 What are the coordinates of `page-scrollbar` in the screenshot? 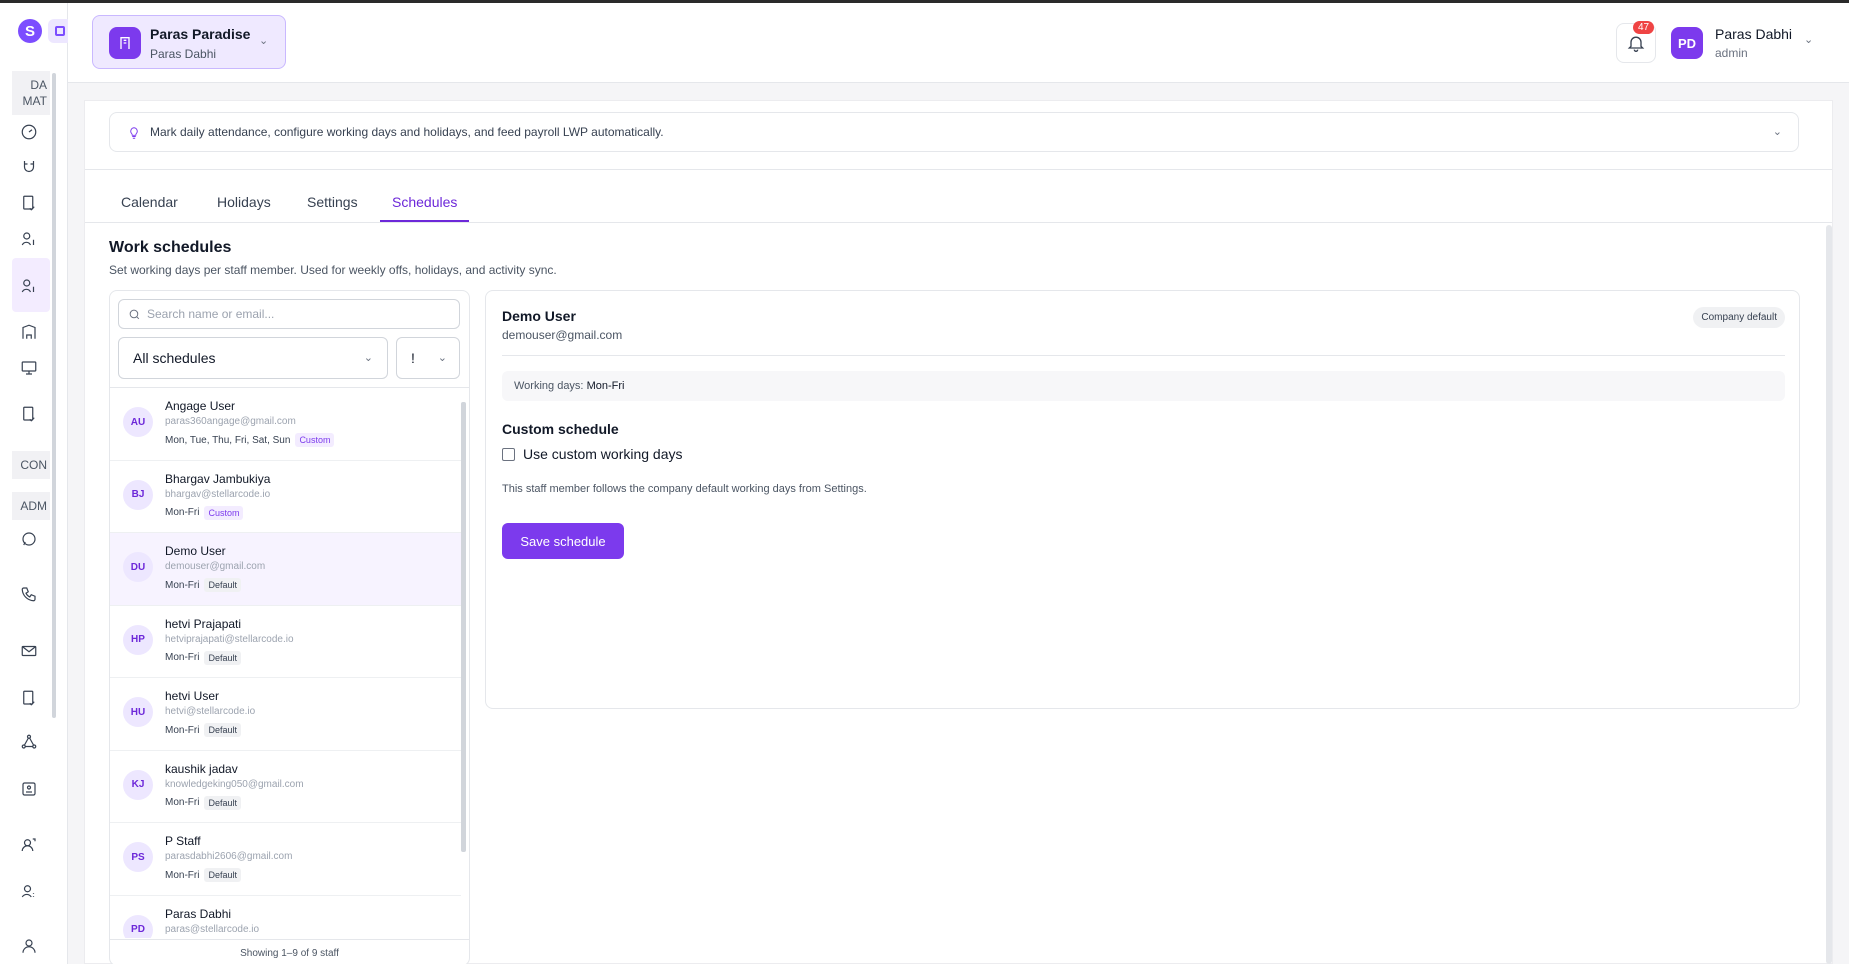 It's located at (1829, 594).